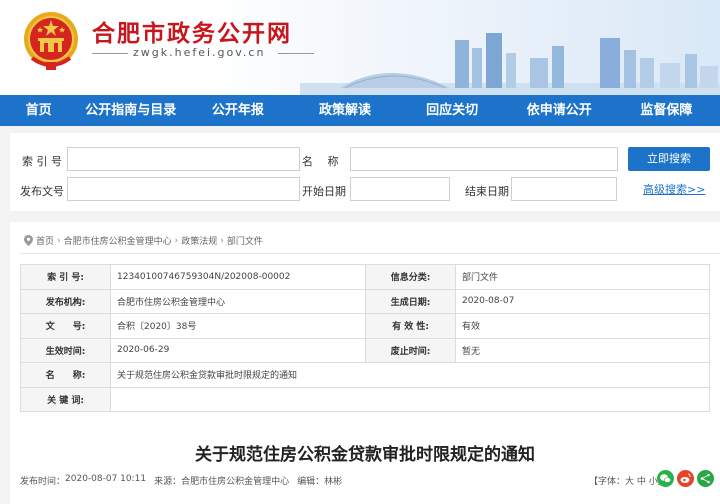 Image resolution: width=720 pixels, height=504 pixels. Describe the element at coordinates (666, 110) in the screenshot. I see `nav-item-supervision: 监督保障` at that location.